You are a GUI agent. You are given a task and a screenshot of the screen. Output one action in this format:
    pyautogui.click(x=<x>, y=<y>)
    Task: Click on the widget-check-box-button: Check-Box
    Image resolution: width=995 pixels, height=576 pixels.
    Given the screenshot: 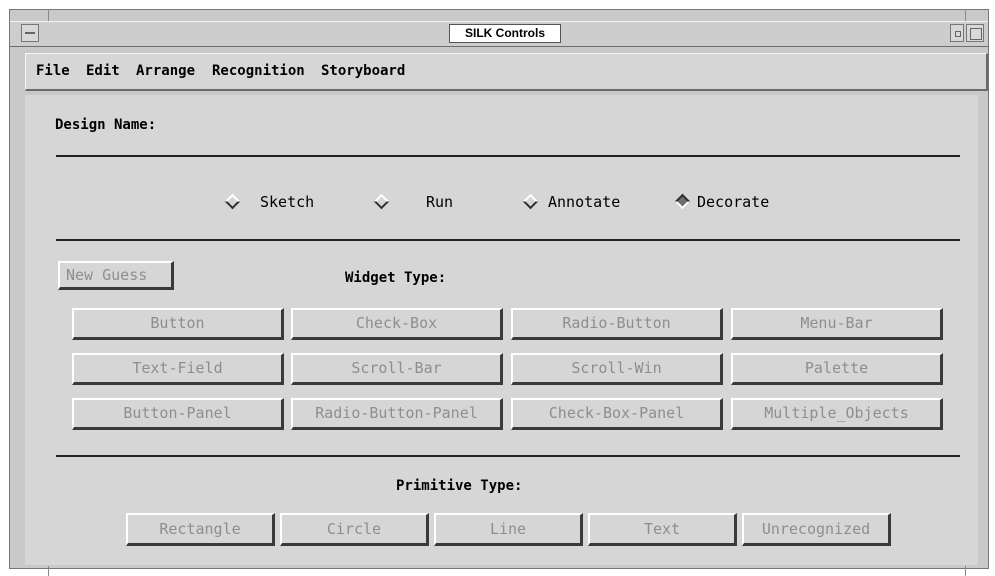 What is the action you would take?
    pyautogui.click(x=397, y=324)
    